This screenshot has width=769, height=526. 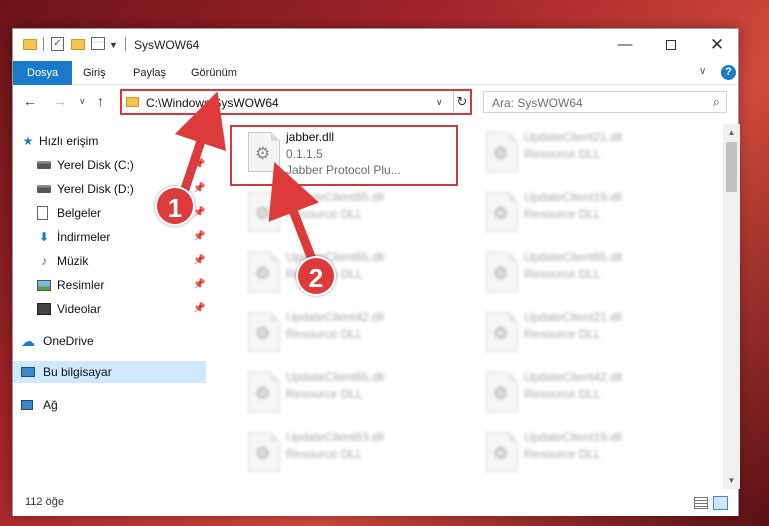 What do you see at coordinates (214, 73) in the screenshot?
I see `tab-view: Görünüm` at bounding box center [214, 73].